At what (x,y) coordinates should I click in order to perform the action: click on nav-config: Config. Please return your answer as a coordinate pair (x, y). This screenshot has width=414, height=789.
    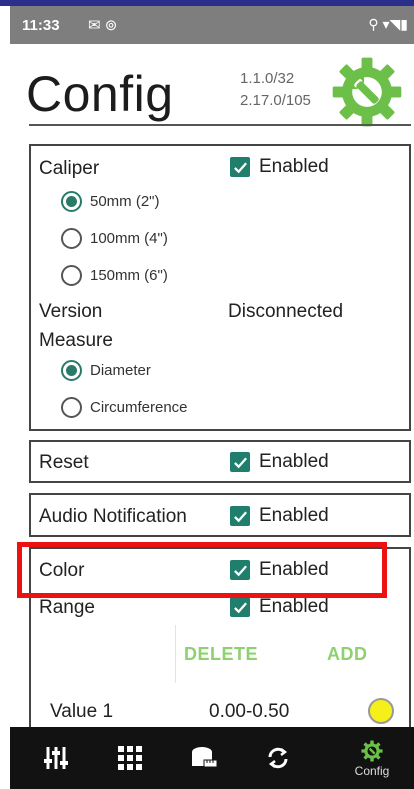
    Looking at the image, I should click on (372, 758).